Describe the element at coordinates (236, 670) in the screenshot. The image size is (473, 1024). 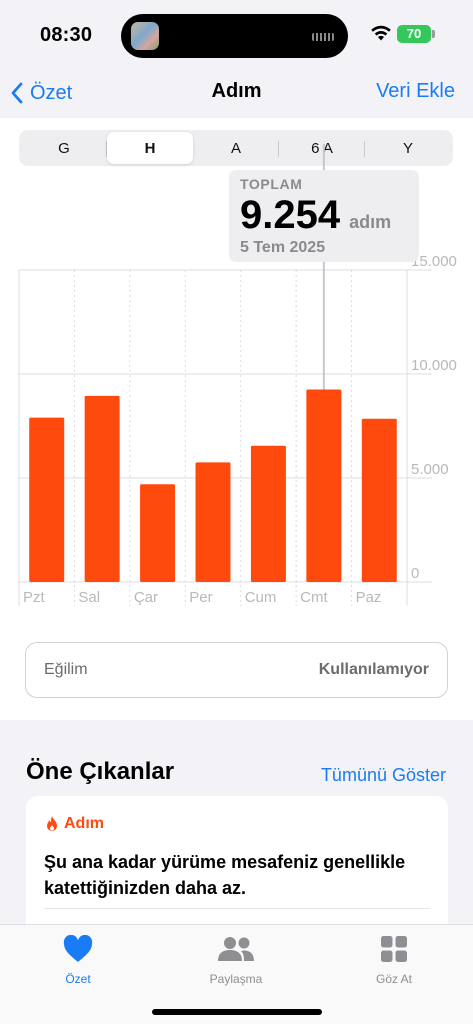
I see `trend-row: Eğilim Kullanılamıyor` at that location.